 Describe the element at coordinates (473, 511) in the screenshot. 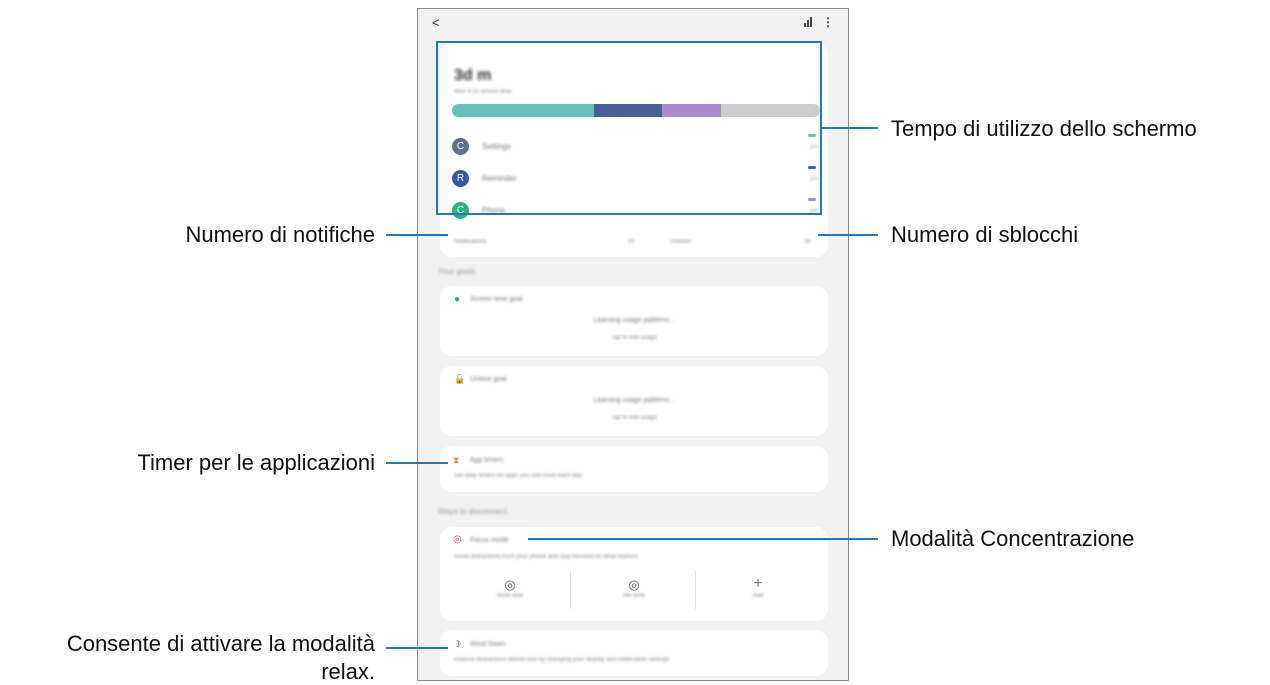

I see `ways-to-disconnect-heading: Ways to disconnect` at that location.